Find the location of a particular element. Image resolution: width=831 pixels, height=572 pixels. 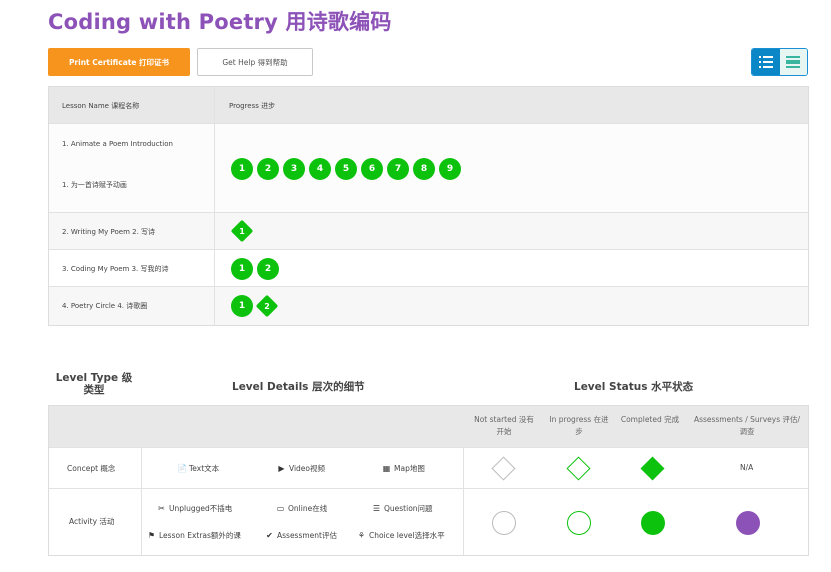

activity-not-started-circle is located at coordinates (504, 523).